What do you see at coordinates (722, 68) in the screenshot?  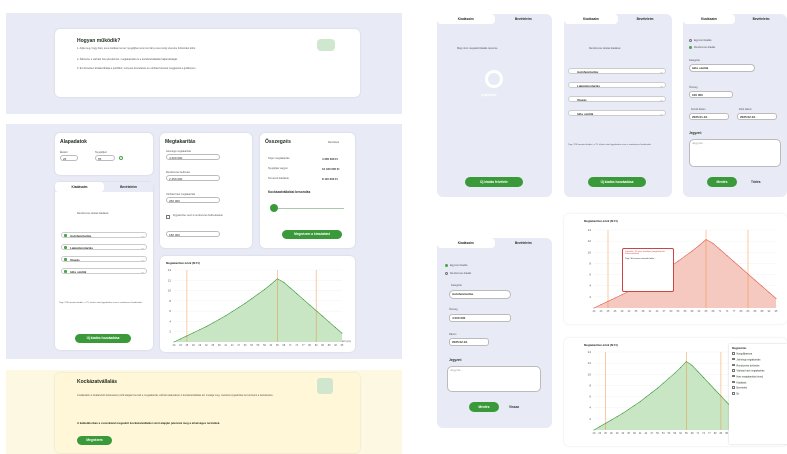 I see `category-select: Idős szülők` at bounding box center [722, 68].